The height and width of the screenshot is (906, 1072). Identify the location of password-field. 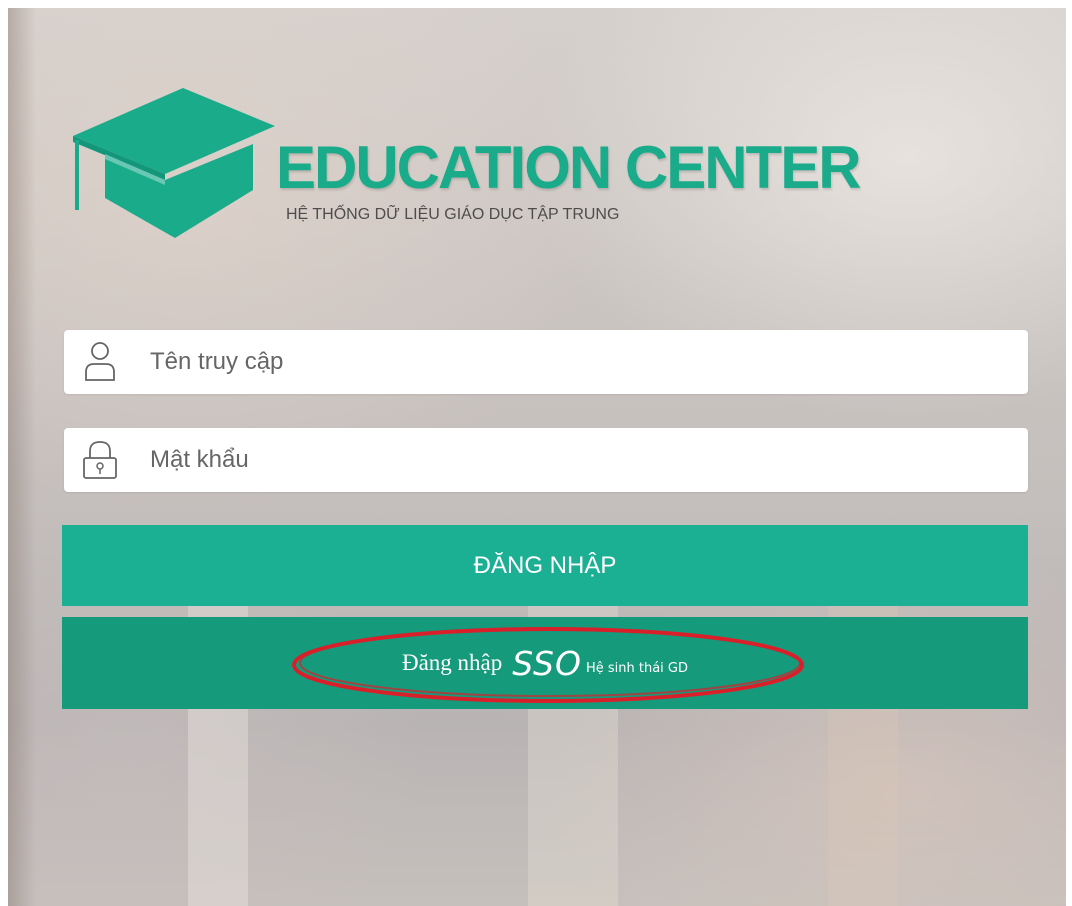
(546, 460).